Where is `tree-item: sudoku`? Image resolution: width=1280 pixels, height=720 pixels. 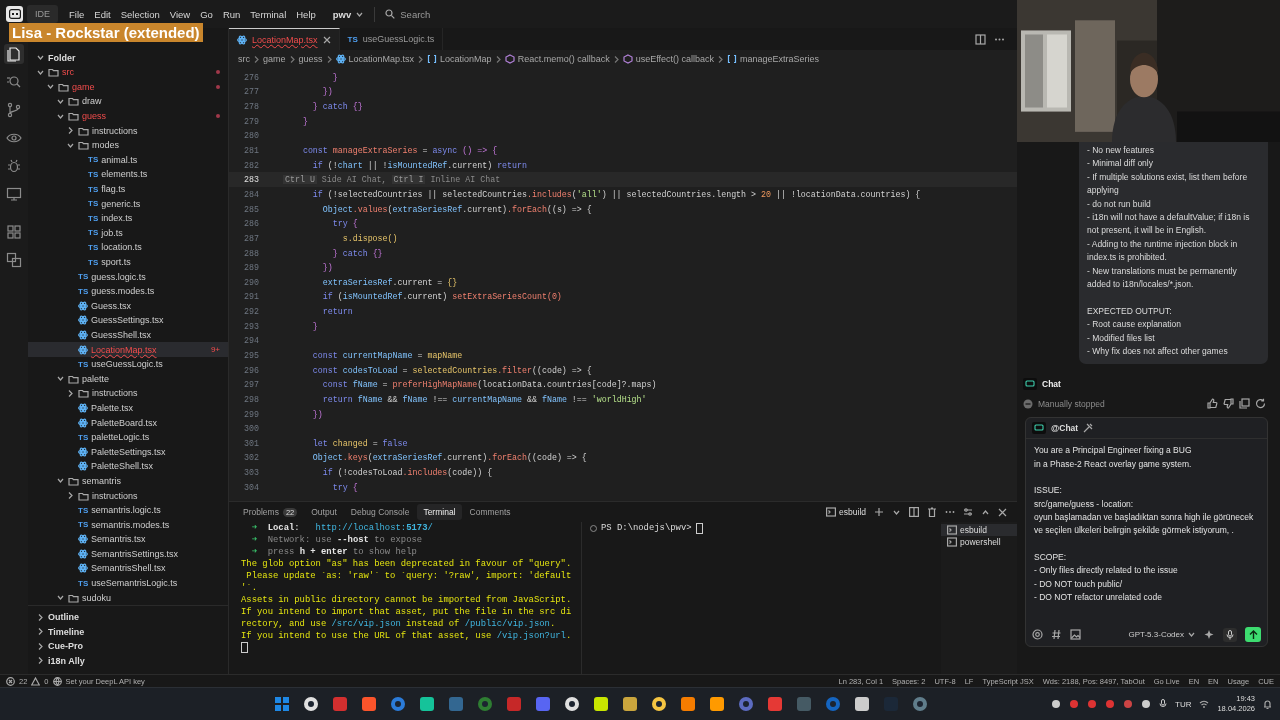
tree-item: sudoku is located at coordinates (128, 597).